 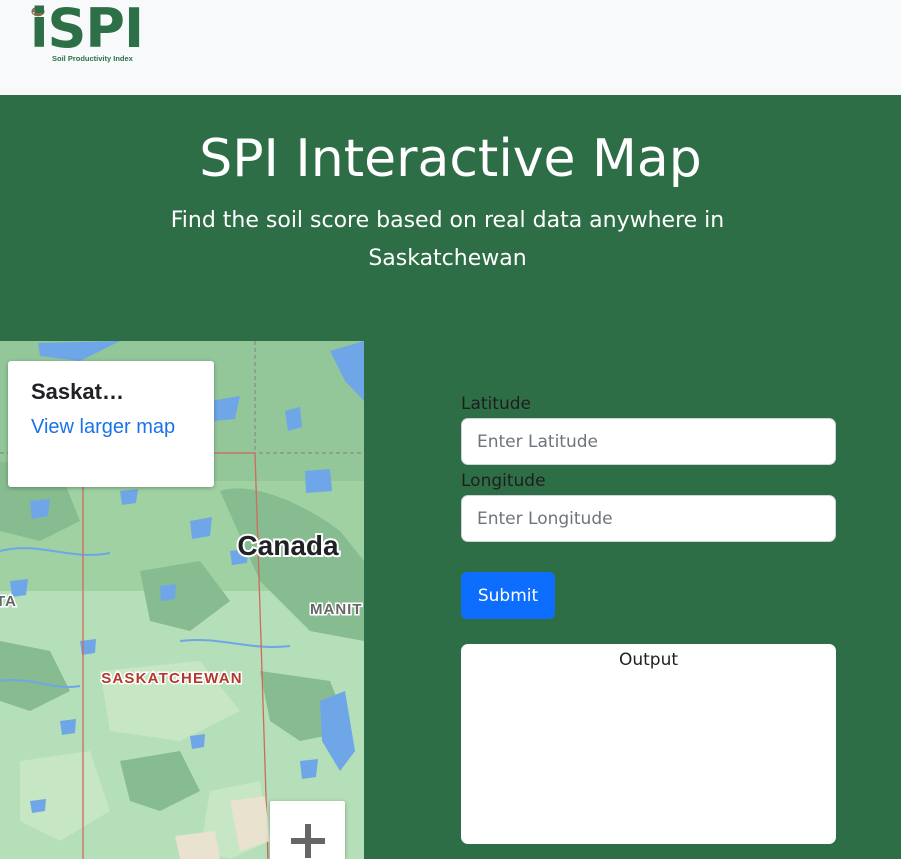 I want to click on map-label-country: Canada, so click(x=288, y=545).